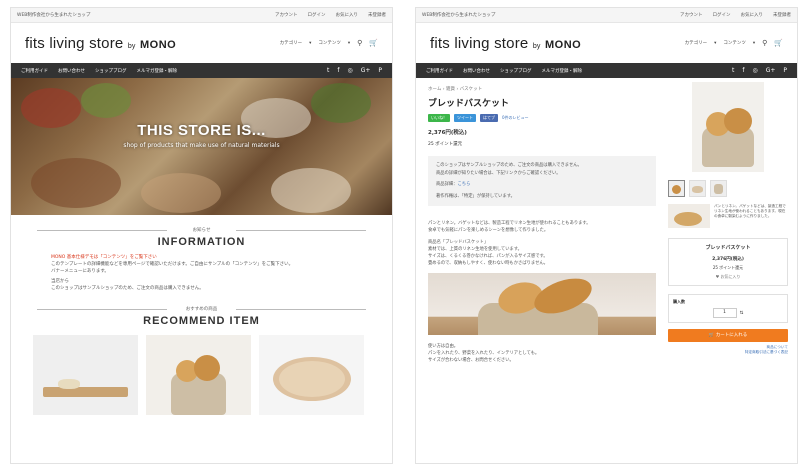  I want to click on product-main-image, so click(728, 127).